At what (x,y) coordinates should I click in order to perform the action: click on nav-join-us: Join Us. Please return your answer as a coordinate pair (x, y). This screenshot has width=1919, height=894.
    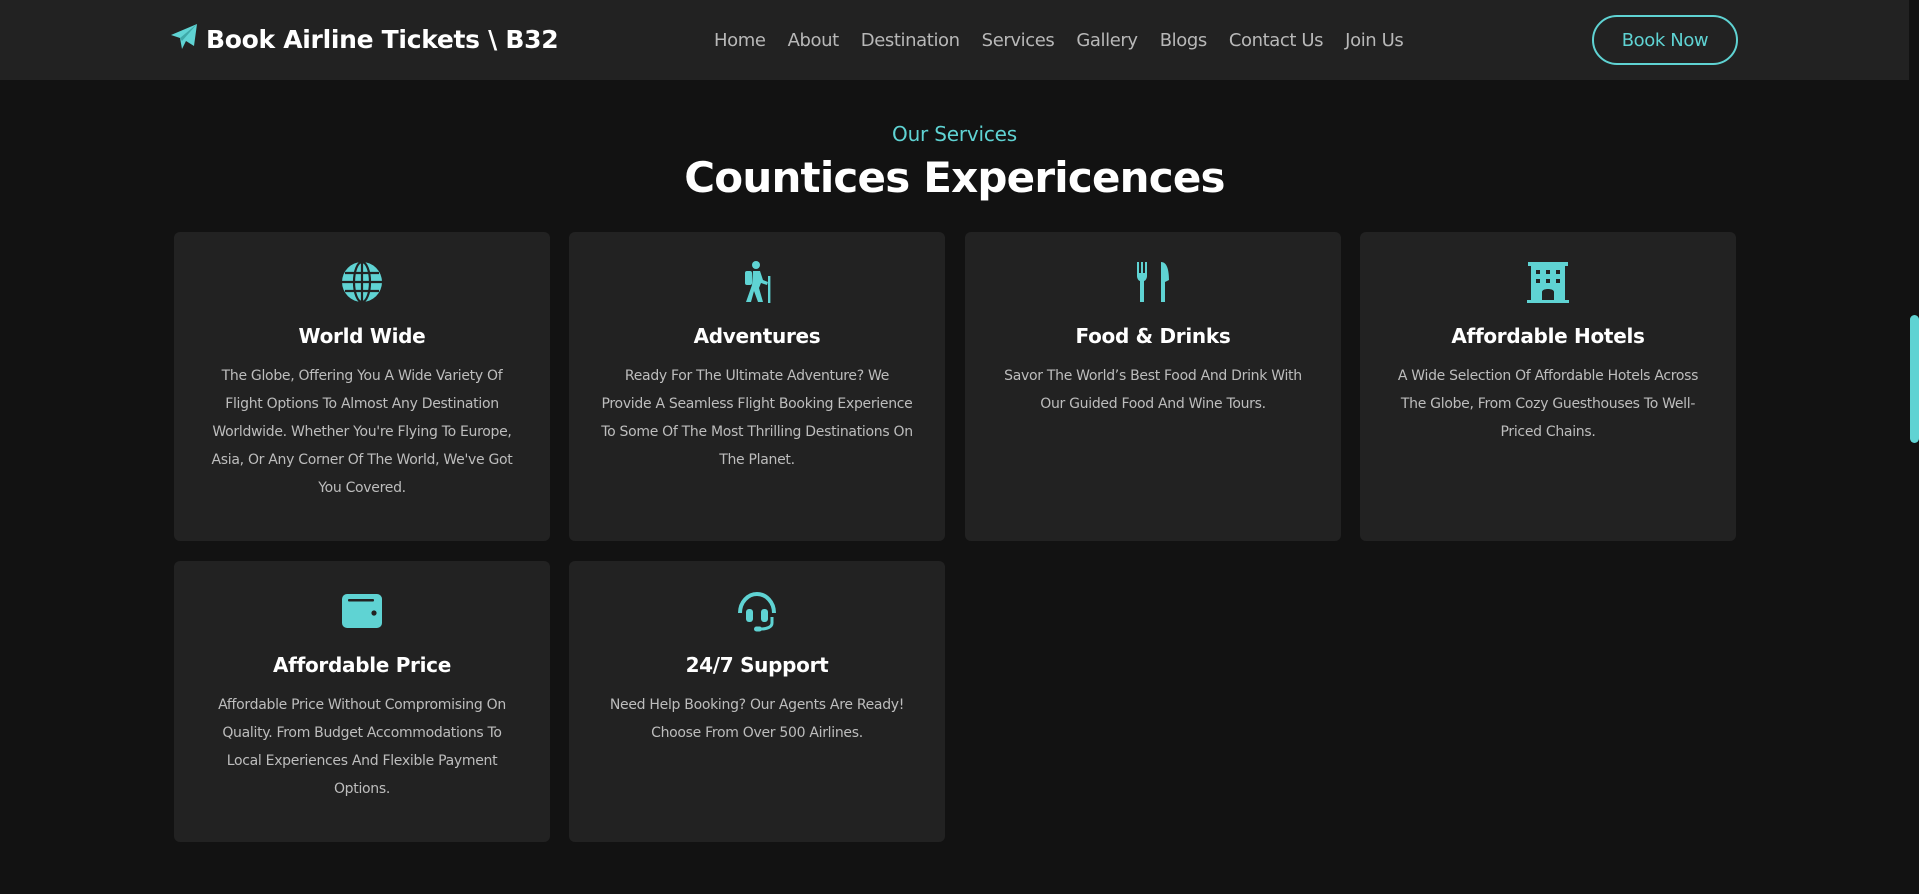
    Looking at the image, I should click on (1374, 40).